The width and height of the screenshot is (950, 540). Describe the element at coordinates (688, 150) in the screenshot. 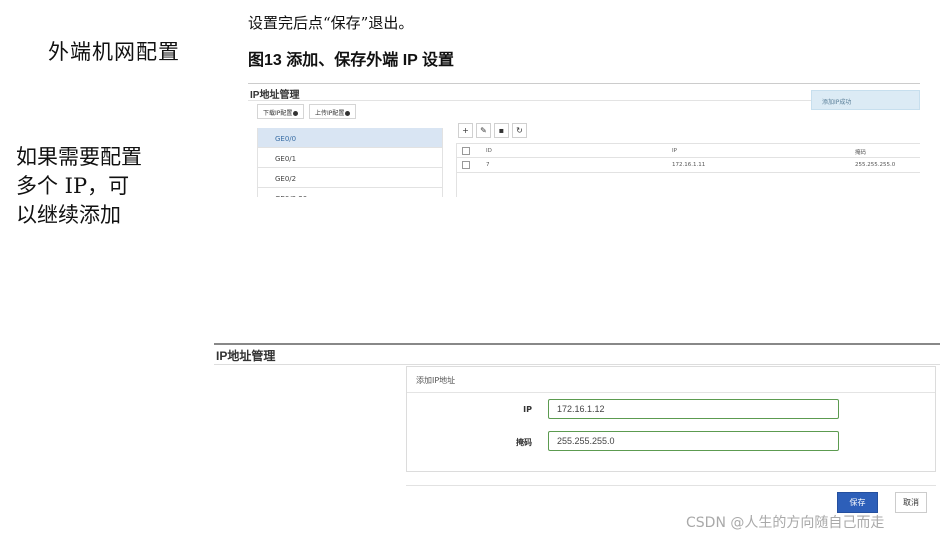

I see `table-header-row: ID IP 掩码` at that location.